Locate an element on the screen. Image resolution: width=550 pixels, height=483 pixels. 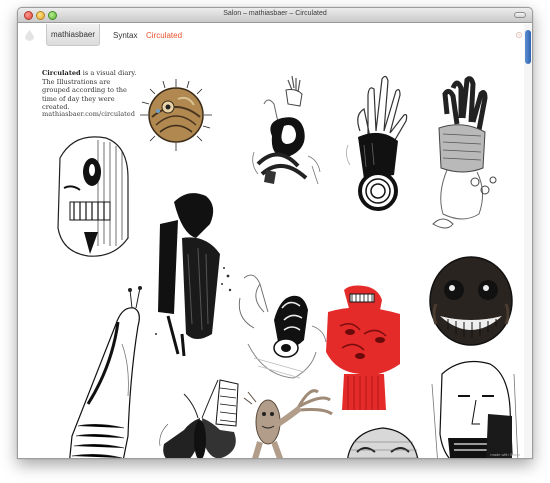
bald-head-drawing is located at coordinates (383, 440).